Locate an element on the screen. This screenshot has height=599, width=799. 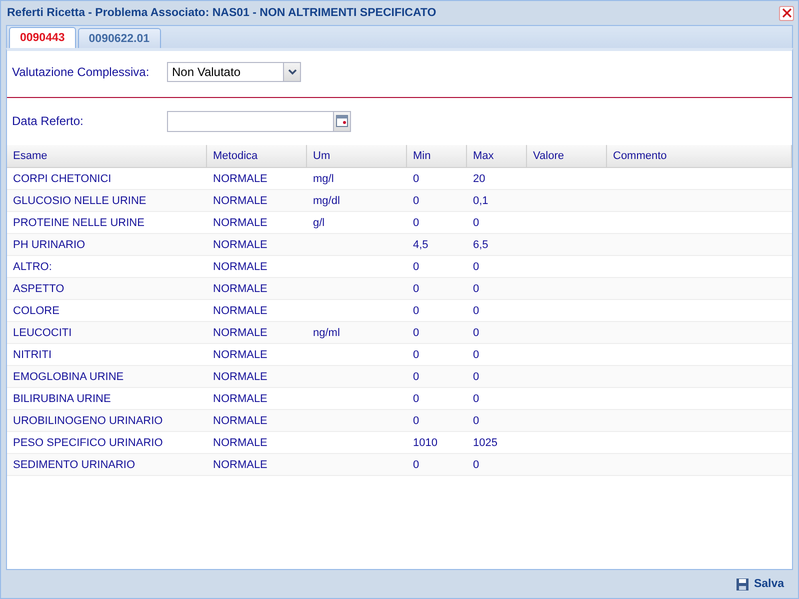
table-cell-text: 0,1 is located at coordinates (481, 201).